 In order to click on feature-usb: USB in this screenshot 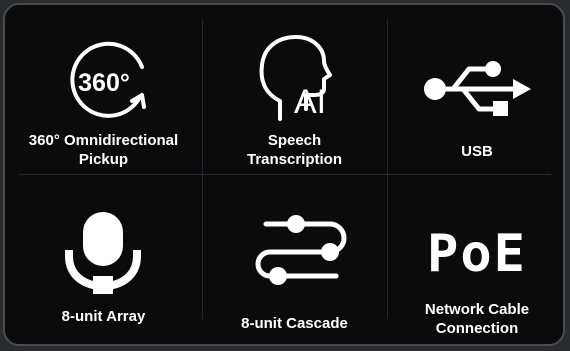, I will do `click(475, 89)`.